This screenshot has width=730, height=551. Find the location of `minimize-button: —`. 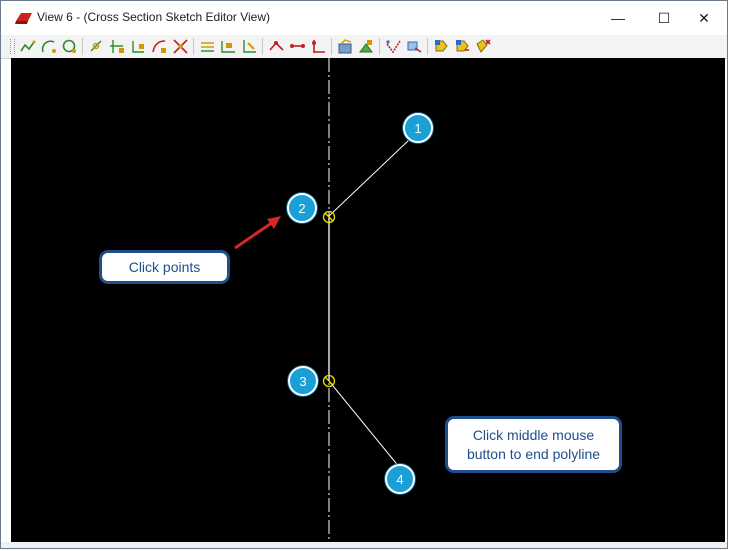

minimize-button: — is located at coordinates (618, 18).